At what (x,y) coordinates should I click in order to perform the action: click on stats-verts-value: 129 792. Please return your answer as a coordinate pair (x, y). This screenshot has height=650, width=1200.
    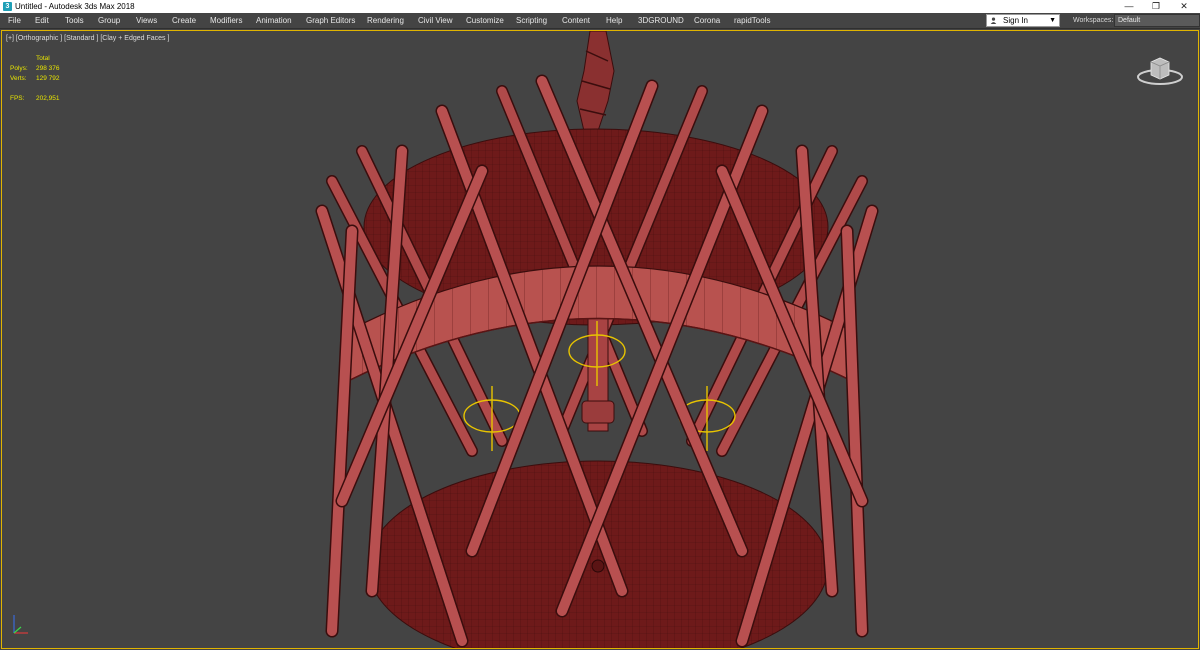
    Looking at the image, I should click on (48, 78).